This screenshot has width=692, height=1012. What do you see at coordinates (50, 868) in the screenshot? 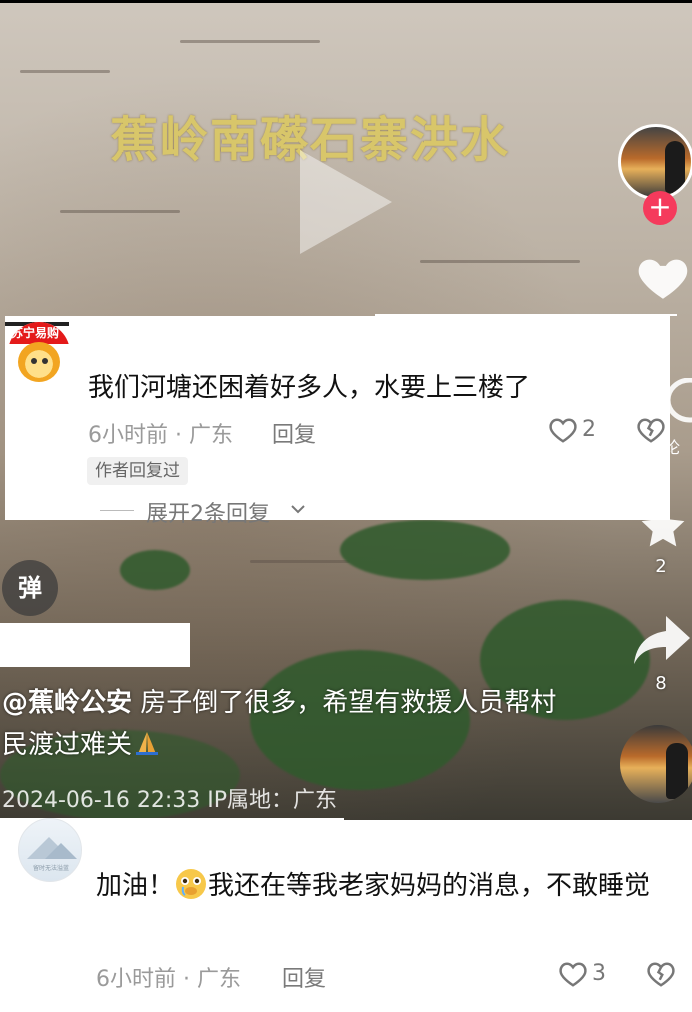
I see `avatar-signature-text: 留时无法溢蓝` at bounding box center [50, 868].